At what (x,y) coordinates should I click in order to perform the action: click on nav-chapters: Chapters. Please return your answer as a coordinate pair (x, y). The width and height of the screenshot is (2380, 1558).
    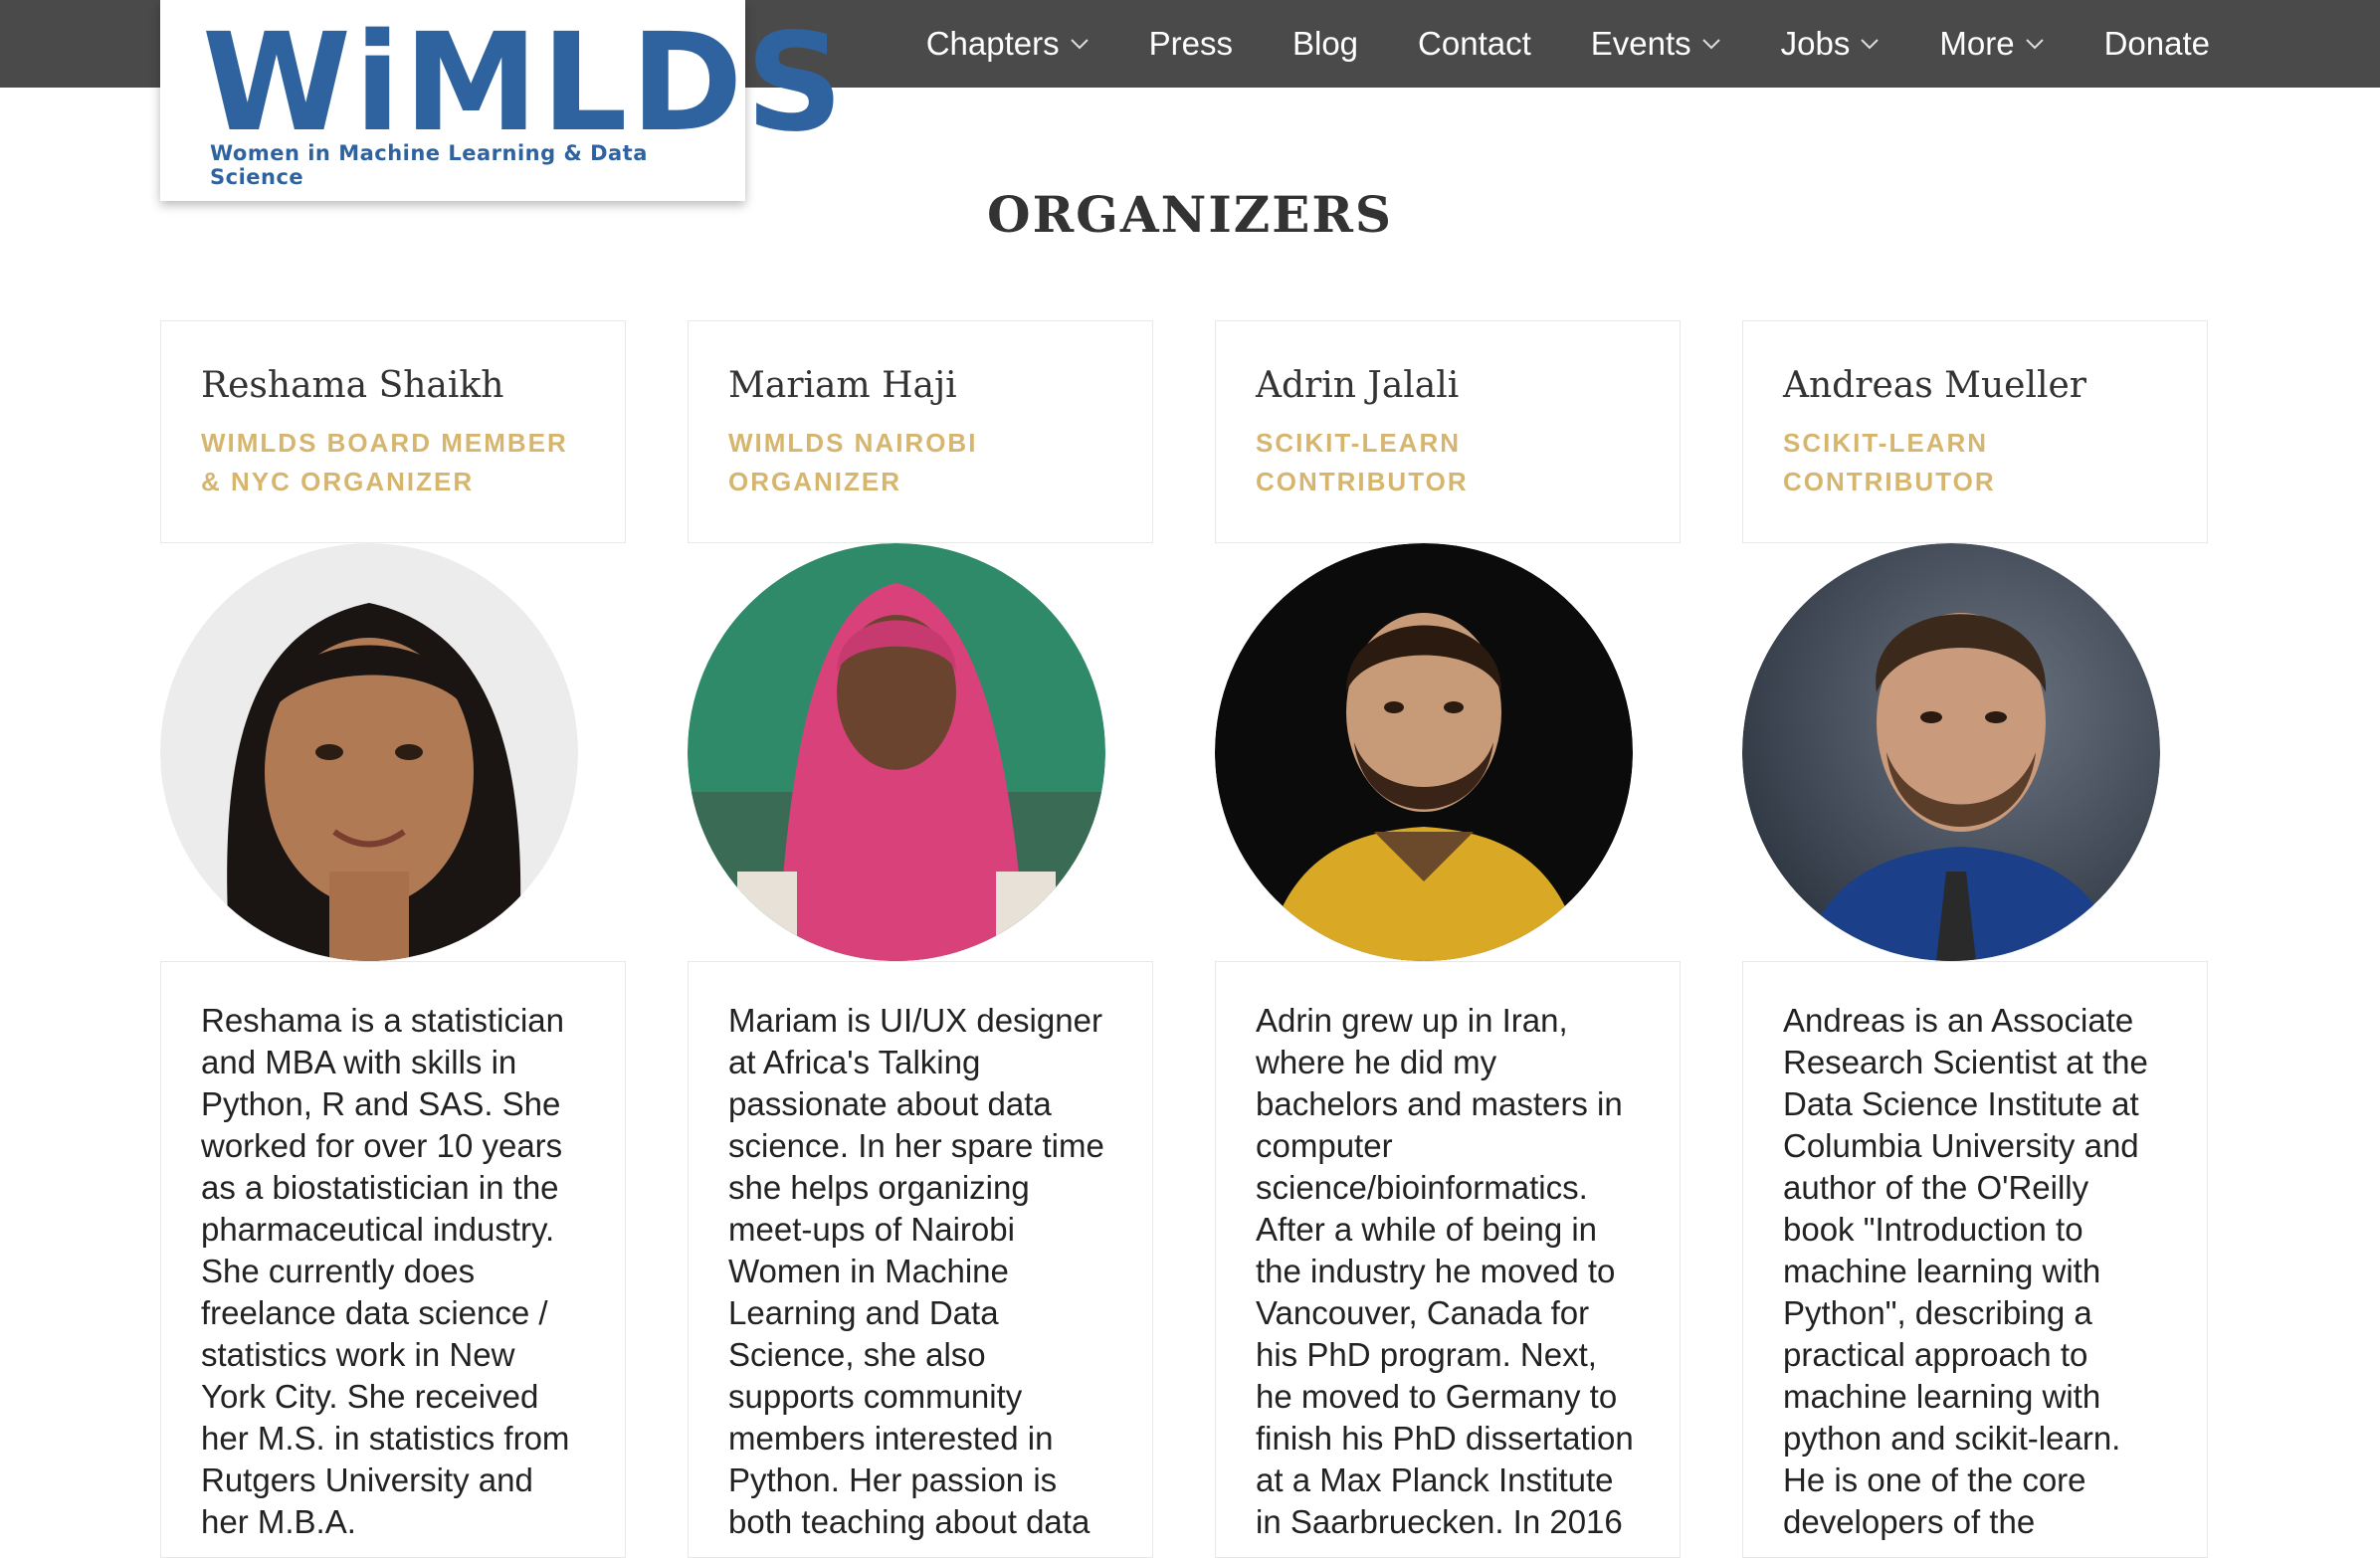
    Looking at the image, I should click on (1007, 44).